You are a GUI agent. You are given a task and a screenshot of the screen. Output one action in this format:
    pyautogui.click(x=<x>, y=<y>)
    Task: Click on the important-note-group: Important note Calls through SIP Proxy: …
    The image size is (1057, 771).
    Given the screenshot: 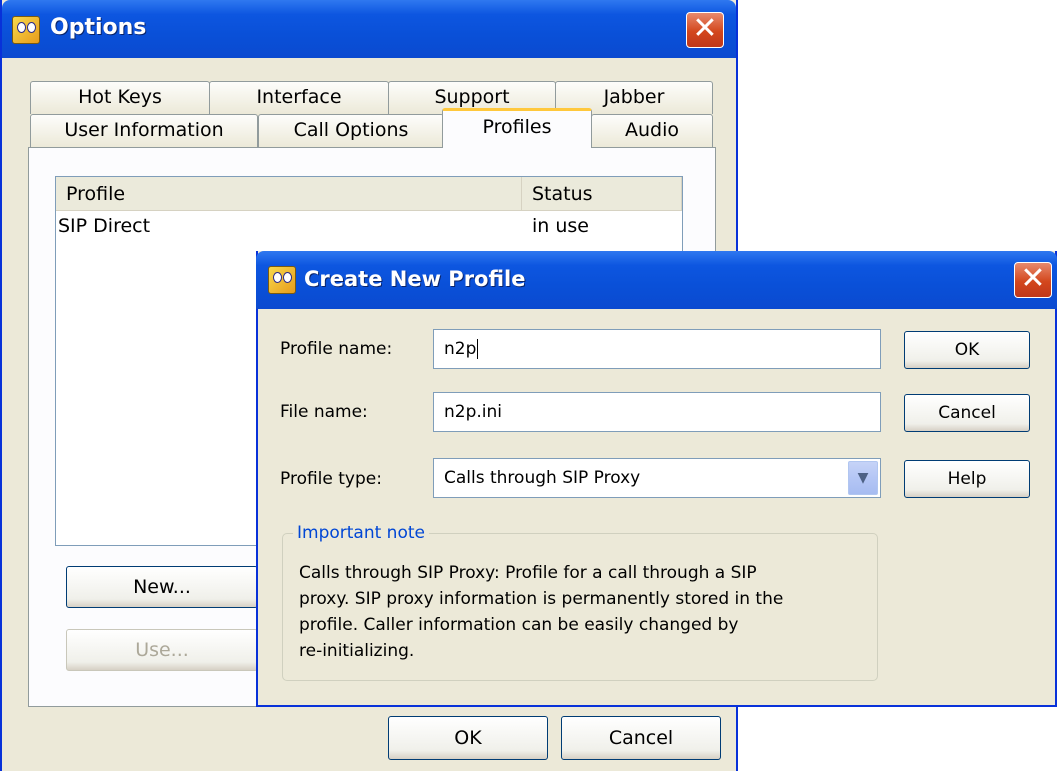 What is the action you would take?
    pyautogui.click(x=580, y=602)
    